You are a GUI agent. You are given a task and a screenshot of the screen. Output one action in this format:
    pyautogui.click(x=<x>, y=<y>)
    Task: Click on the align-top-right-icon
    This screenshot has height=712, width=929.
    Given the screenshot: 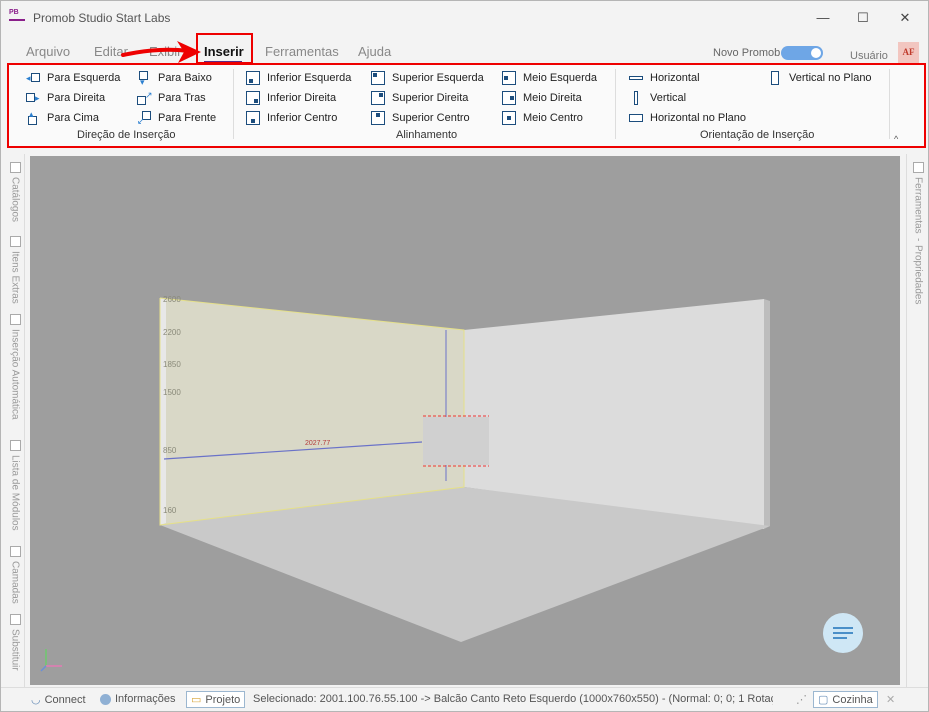 What is the action you would take?
    pyautogui.click(x=378, y=98)
    